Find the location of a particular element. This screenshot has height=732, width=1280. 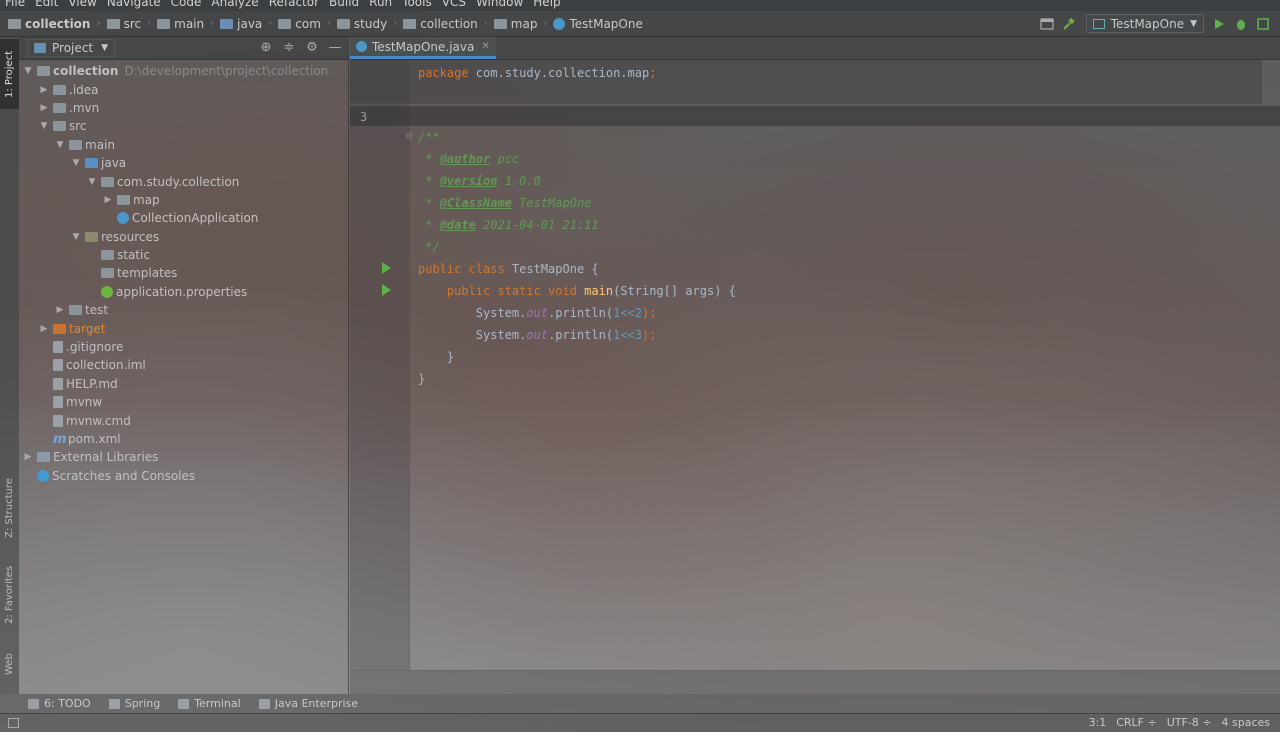

web-tool-tab: Web is located at coordinates (9, 664).